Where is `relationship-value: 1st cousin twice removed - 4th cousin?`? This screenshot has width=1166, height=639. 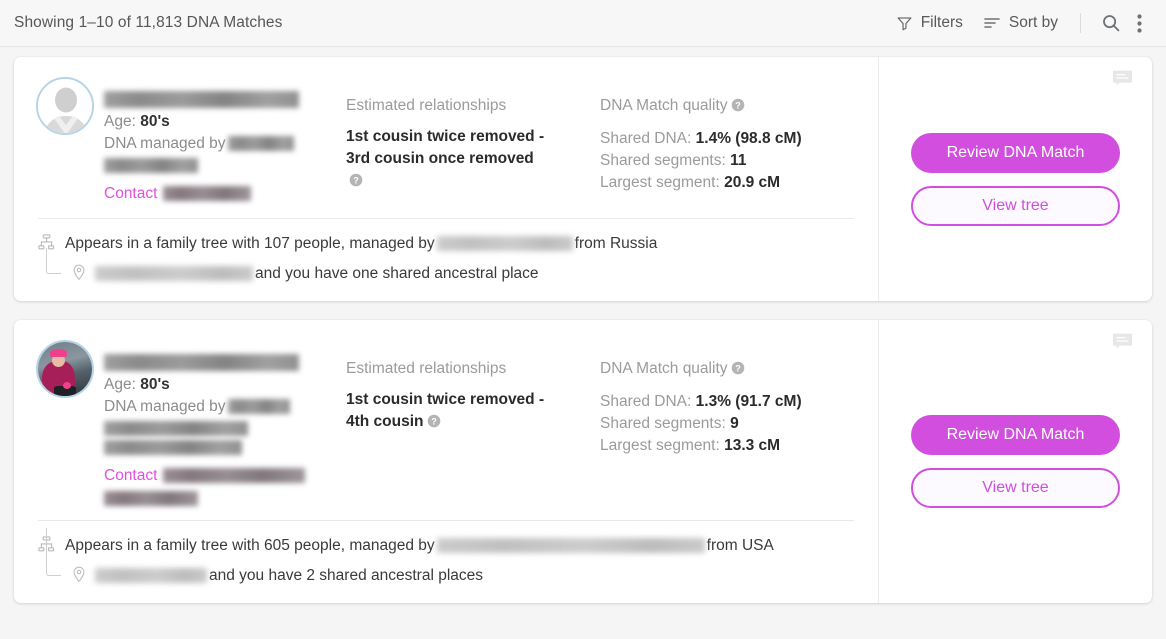 relationship-value: 1st cousin twice removed - 4th cousin? is located at coordinates (446, 412).